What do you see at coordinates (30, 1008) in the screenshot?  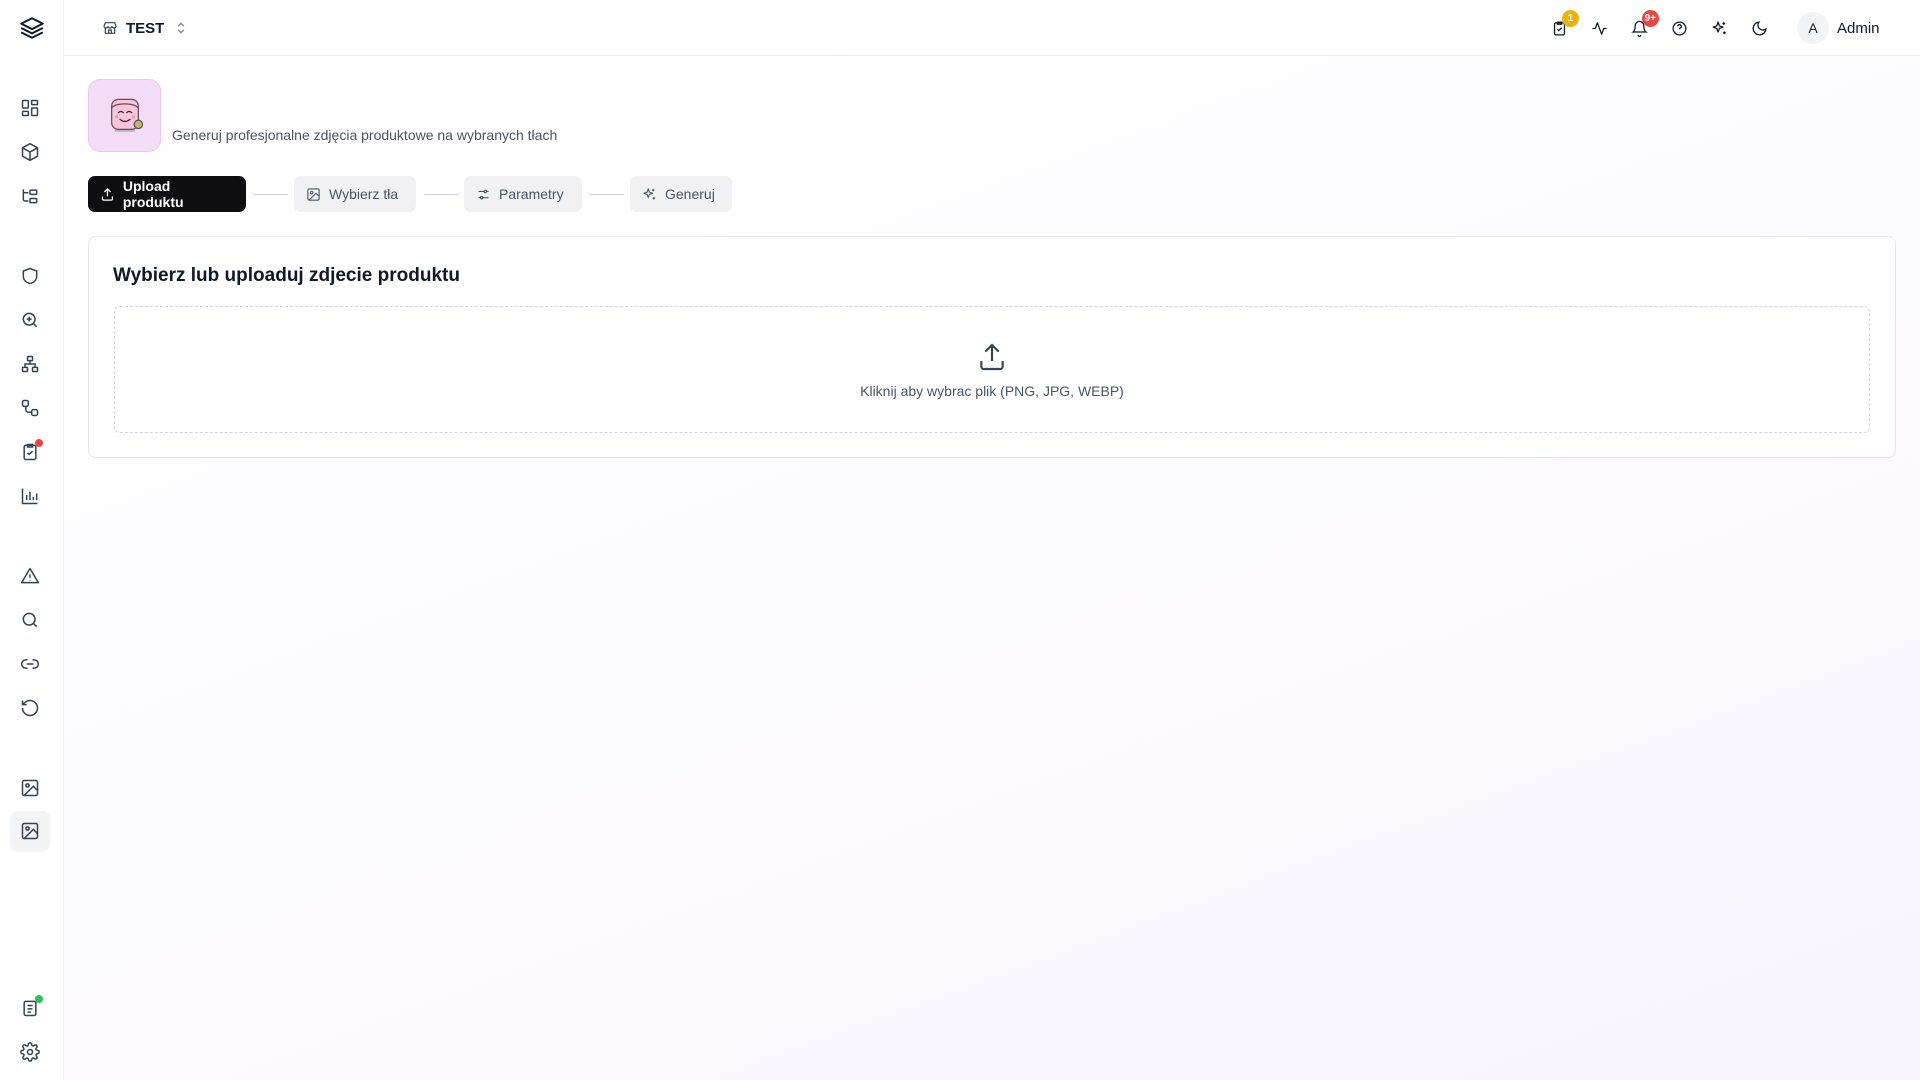 I see `clipboard-icon` at bounding box center [30, 1008].